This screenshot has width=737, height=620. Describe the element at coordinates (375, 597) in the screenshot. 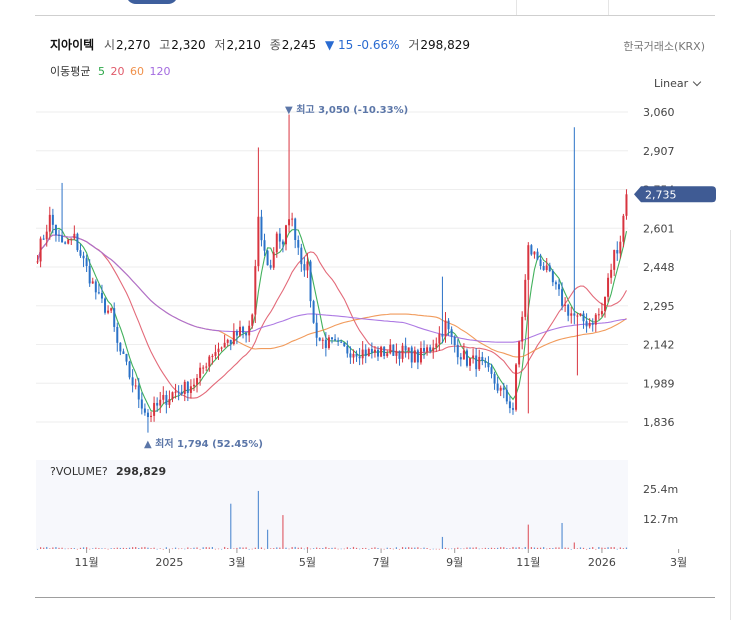

I see `footer-divider` at that location.